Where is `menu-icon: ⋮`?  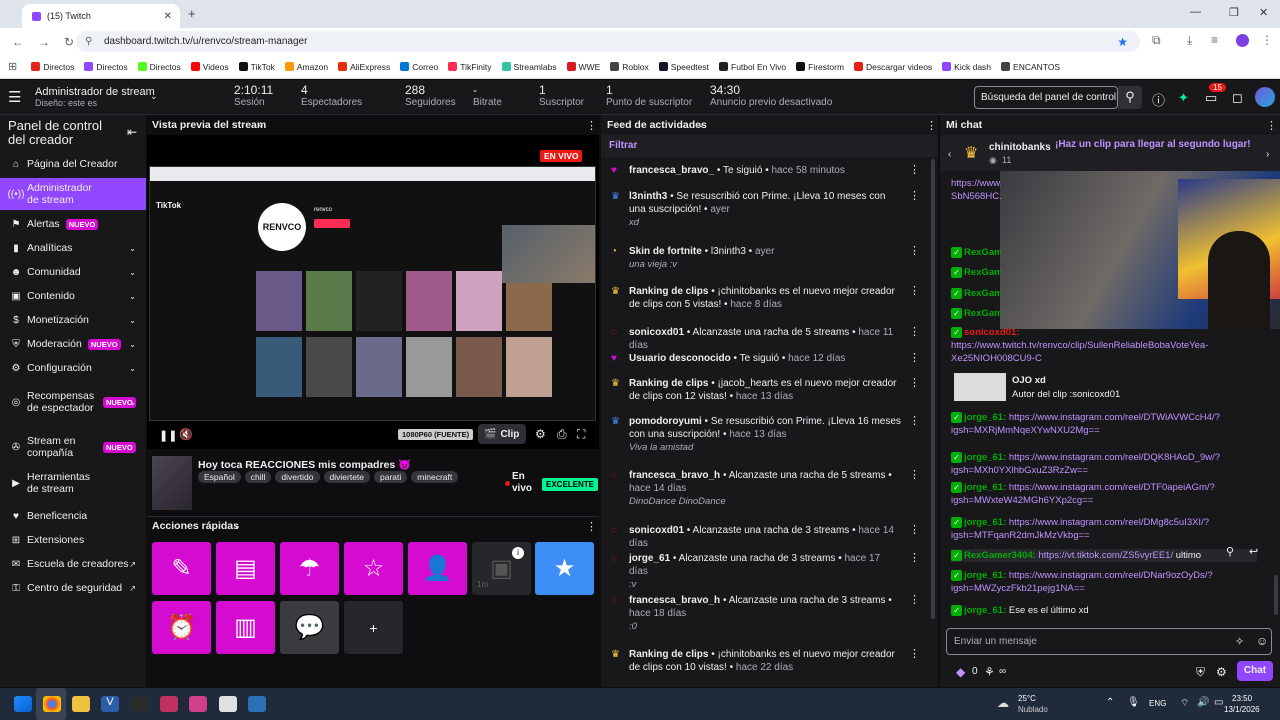
menu-icon: ⋮ is located at coordinates (1267, 40).